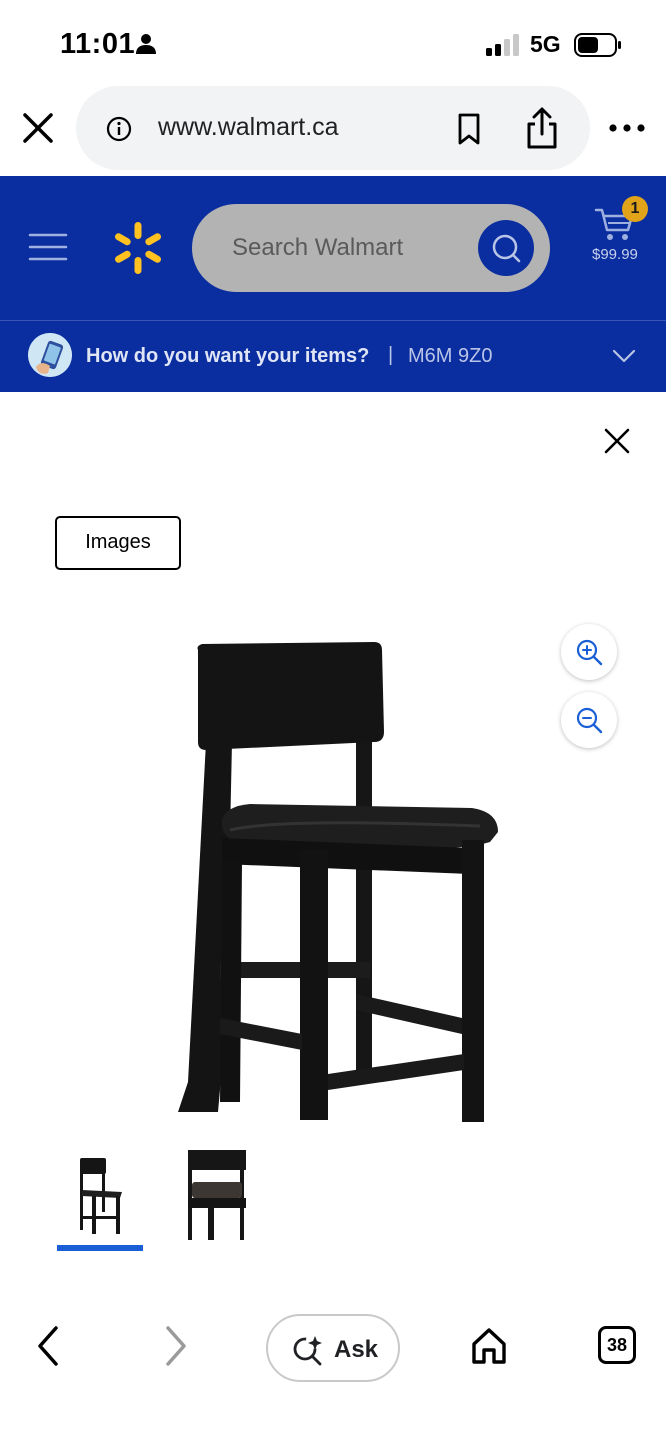 The image size is (666, 1440). What do you see at coordinates (597, 45) in the screenshot?
I see `battery-icon` at bounding box center [597, 45].